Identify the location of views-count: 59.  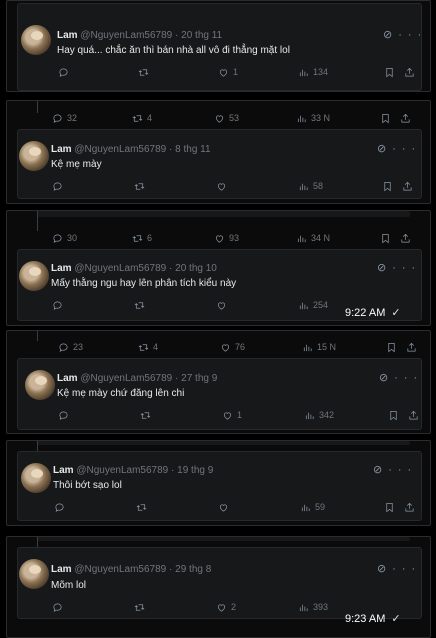
(341, 507).